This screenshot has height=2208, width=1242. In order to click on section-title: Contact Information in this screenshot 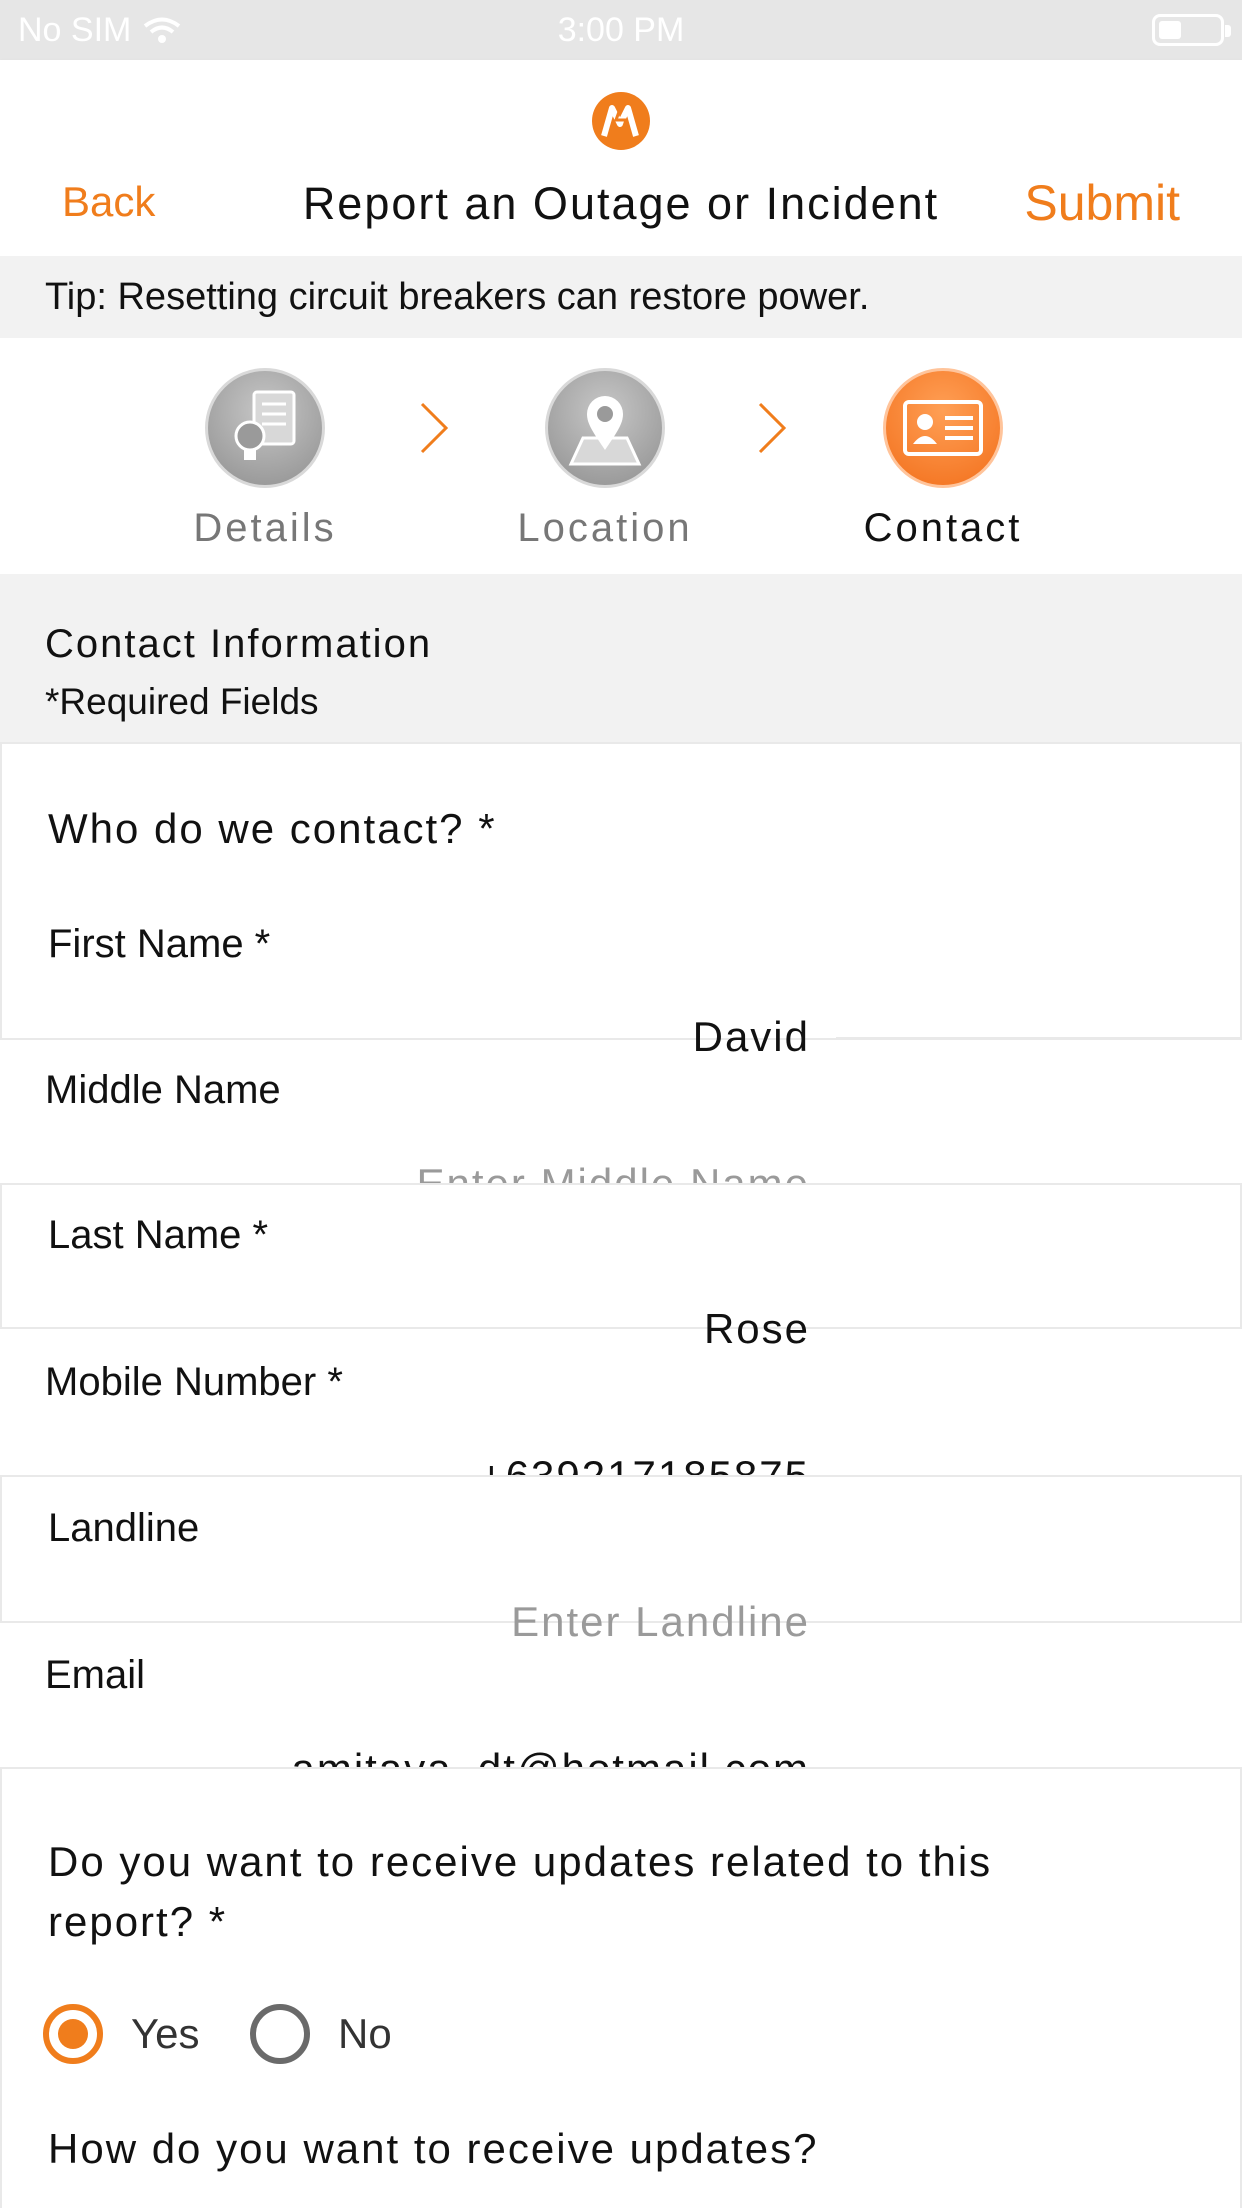, I will do `click(239, 644)`.